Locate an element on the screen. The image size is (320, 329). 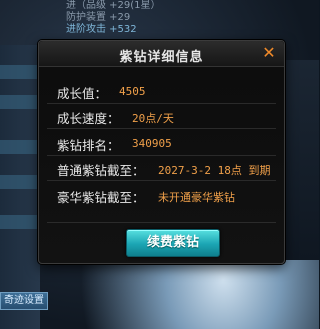
close-icon: ✕ is located at coordinates (269, 53).